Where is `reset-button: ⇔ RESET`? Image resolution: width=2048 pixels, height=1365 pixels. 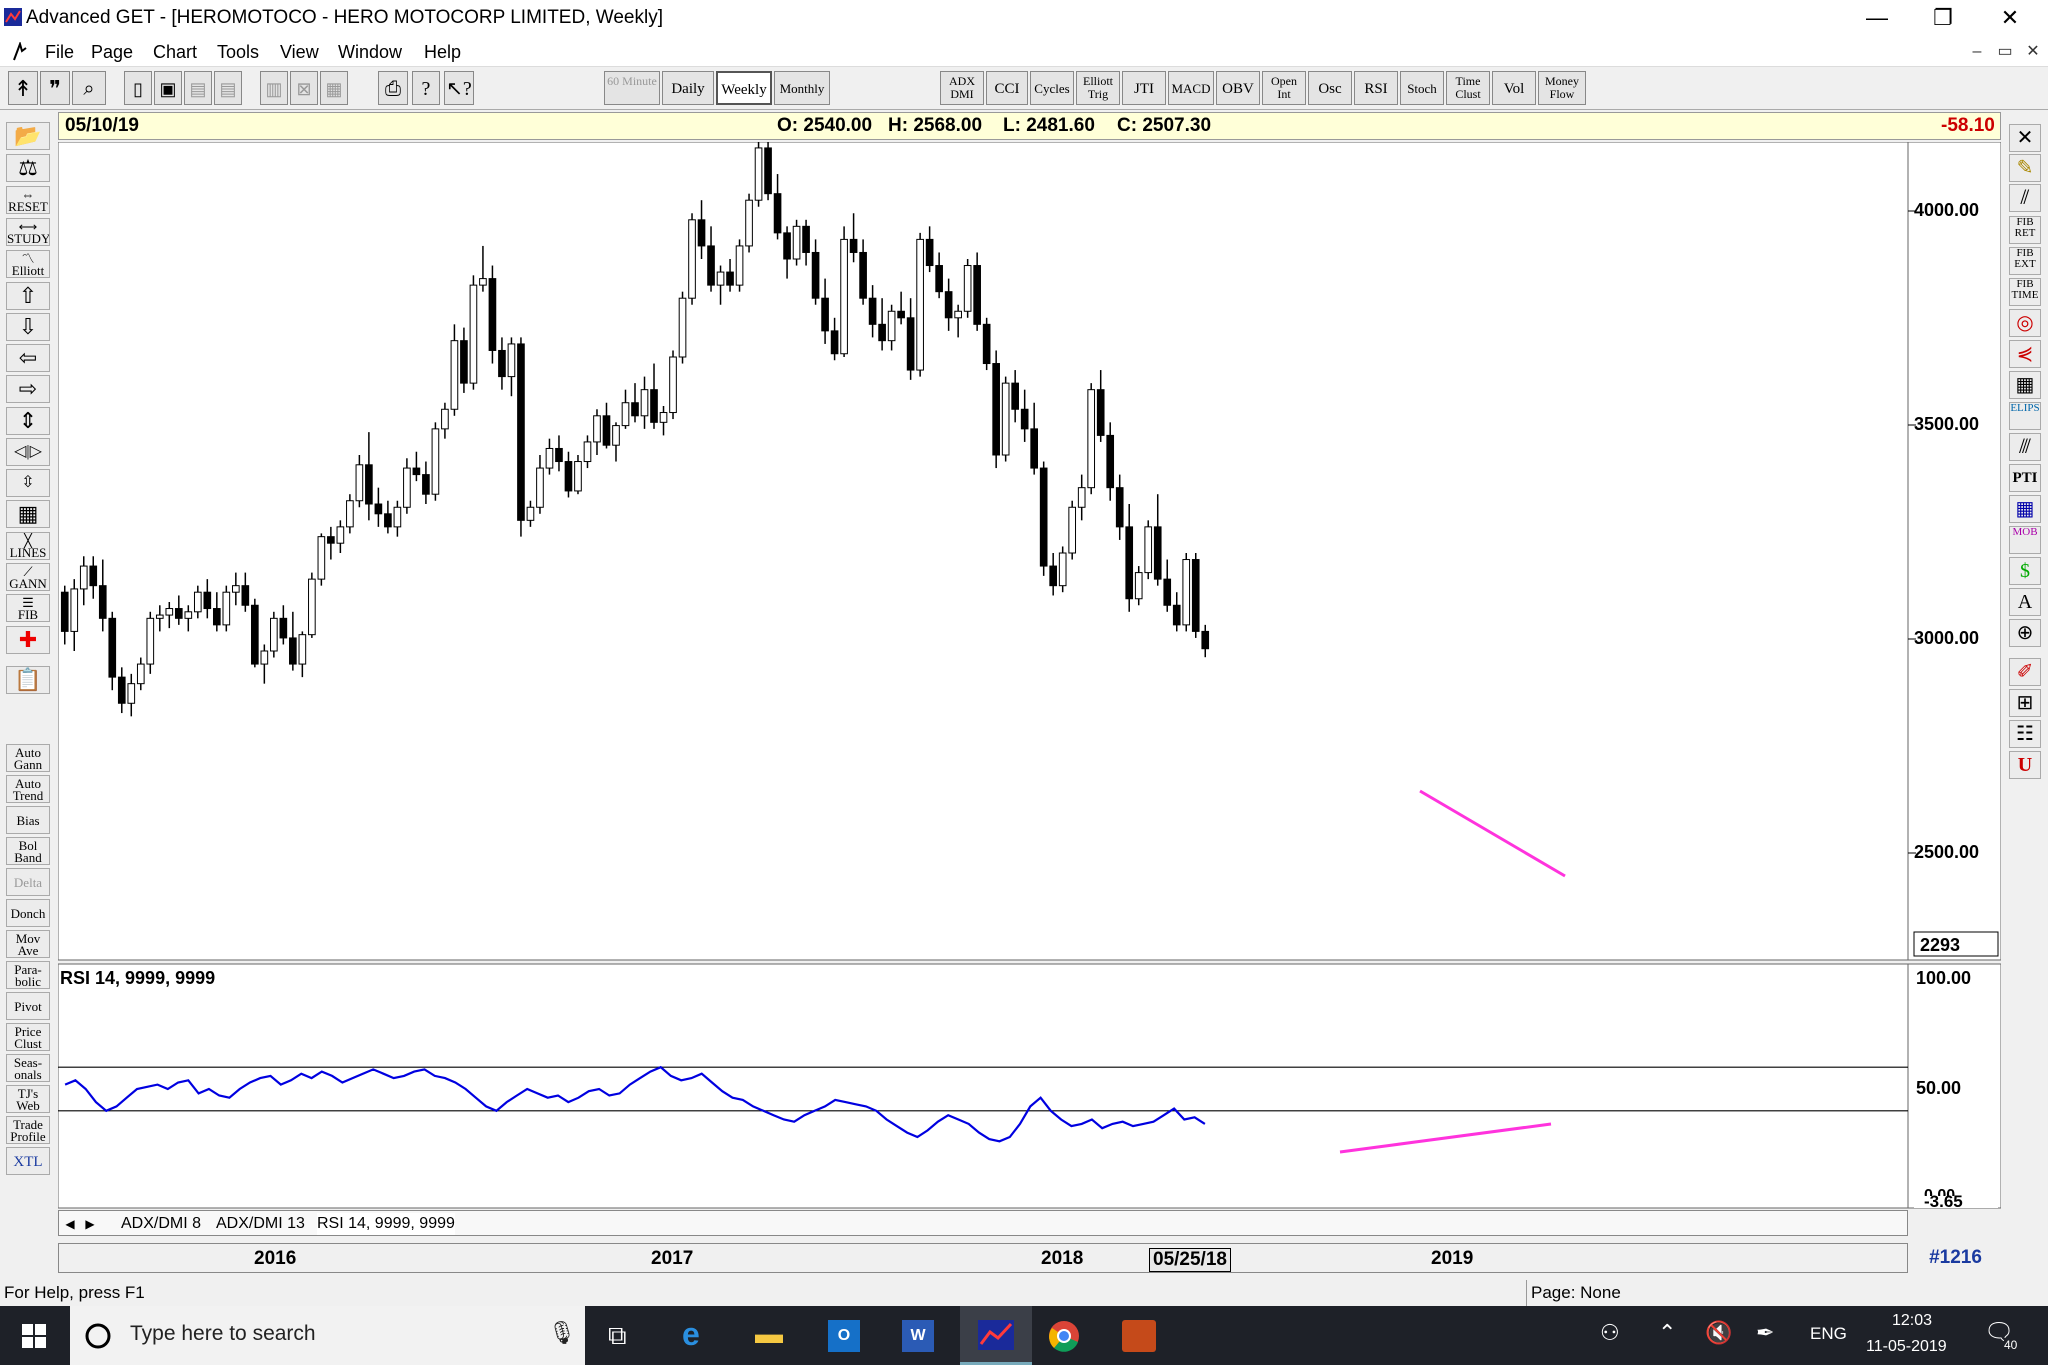 reset-button: ⇔ RESET is located at coordinates (28, 200).